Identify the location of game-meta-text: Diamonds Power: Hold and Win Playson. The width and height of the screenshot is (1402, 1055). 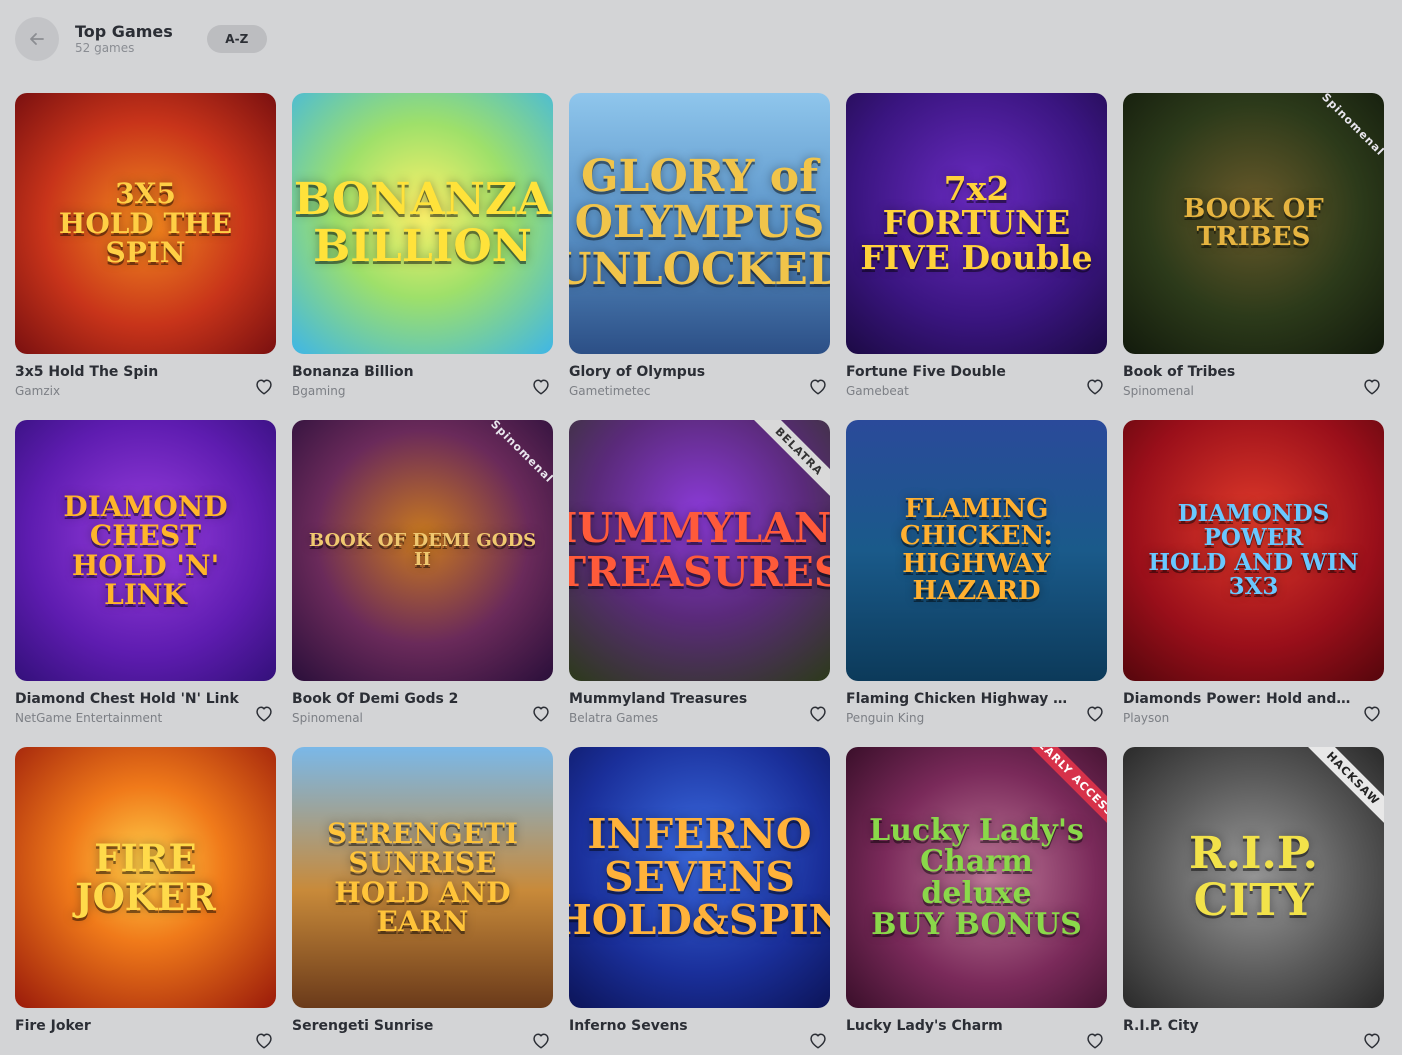
(1237, 708).